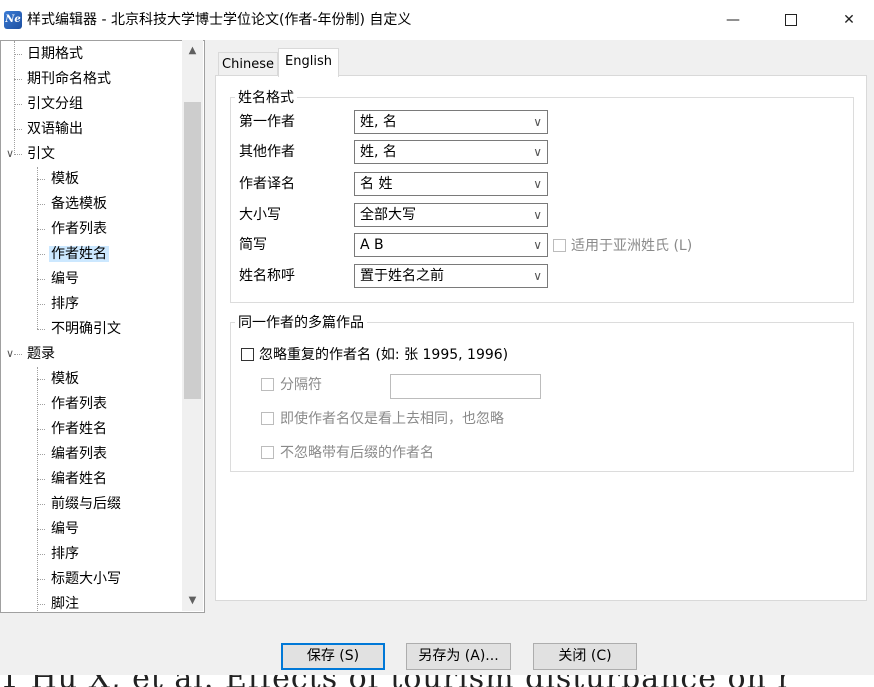  Describe the element at coordinates (267, 452) in the screenshot. I see `keep-suffix-names-checkbox` at that location.